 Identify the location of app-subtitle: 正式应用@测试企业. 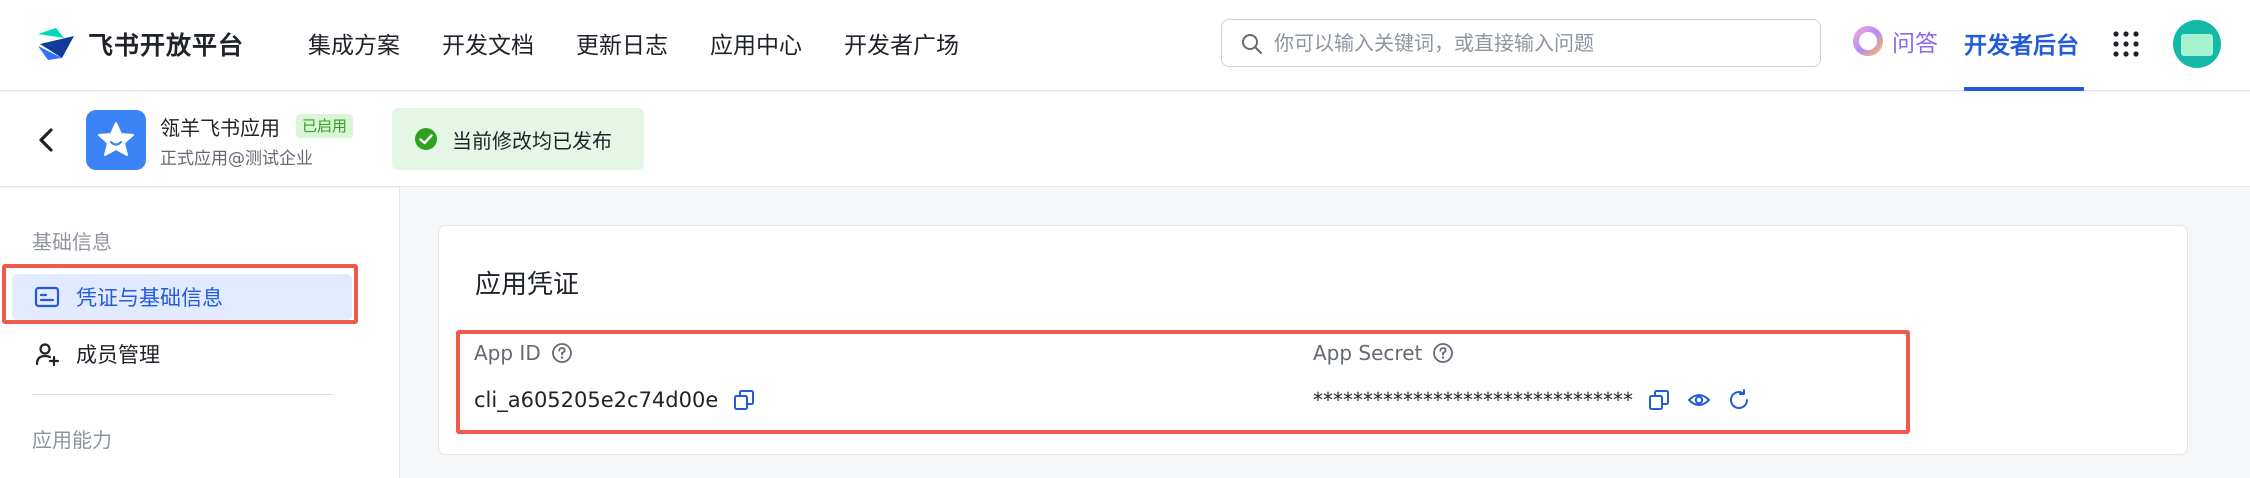
(236, 159).